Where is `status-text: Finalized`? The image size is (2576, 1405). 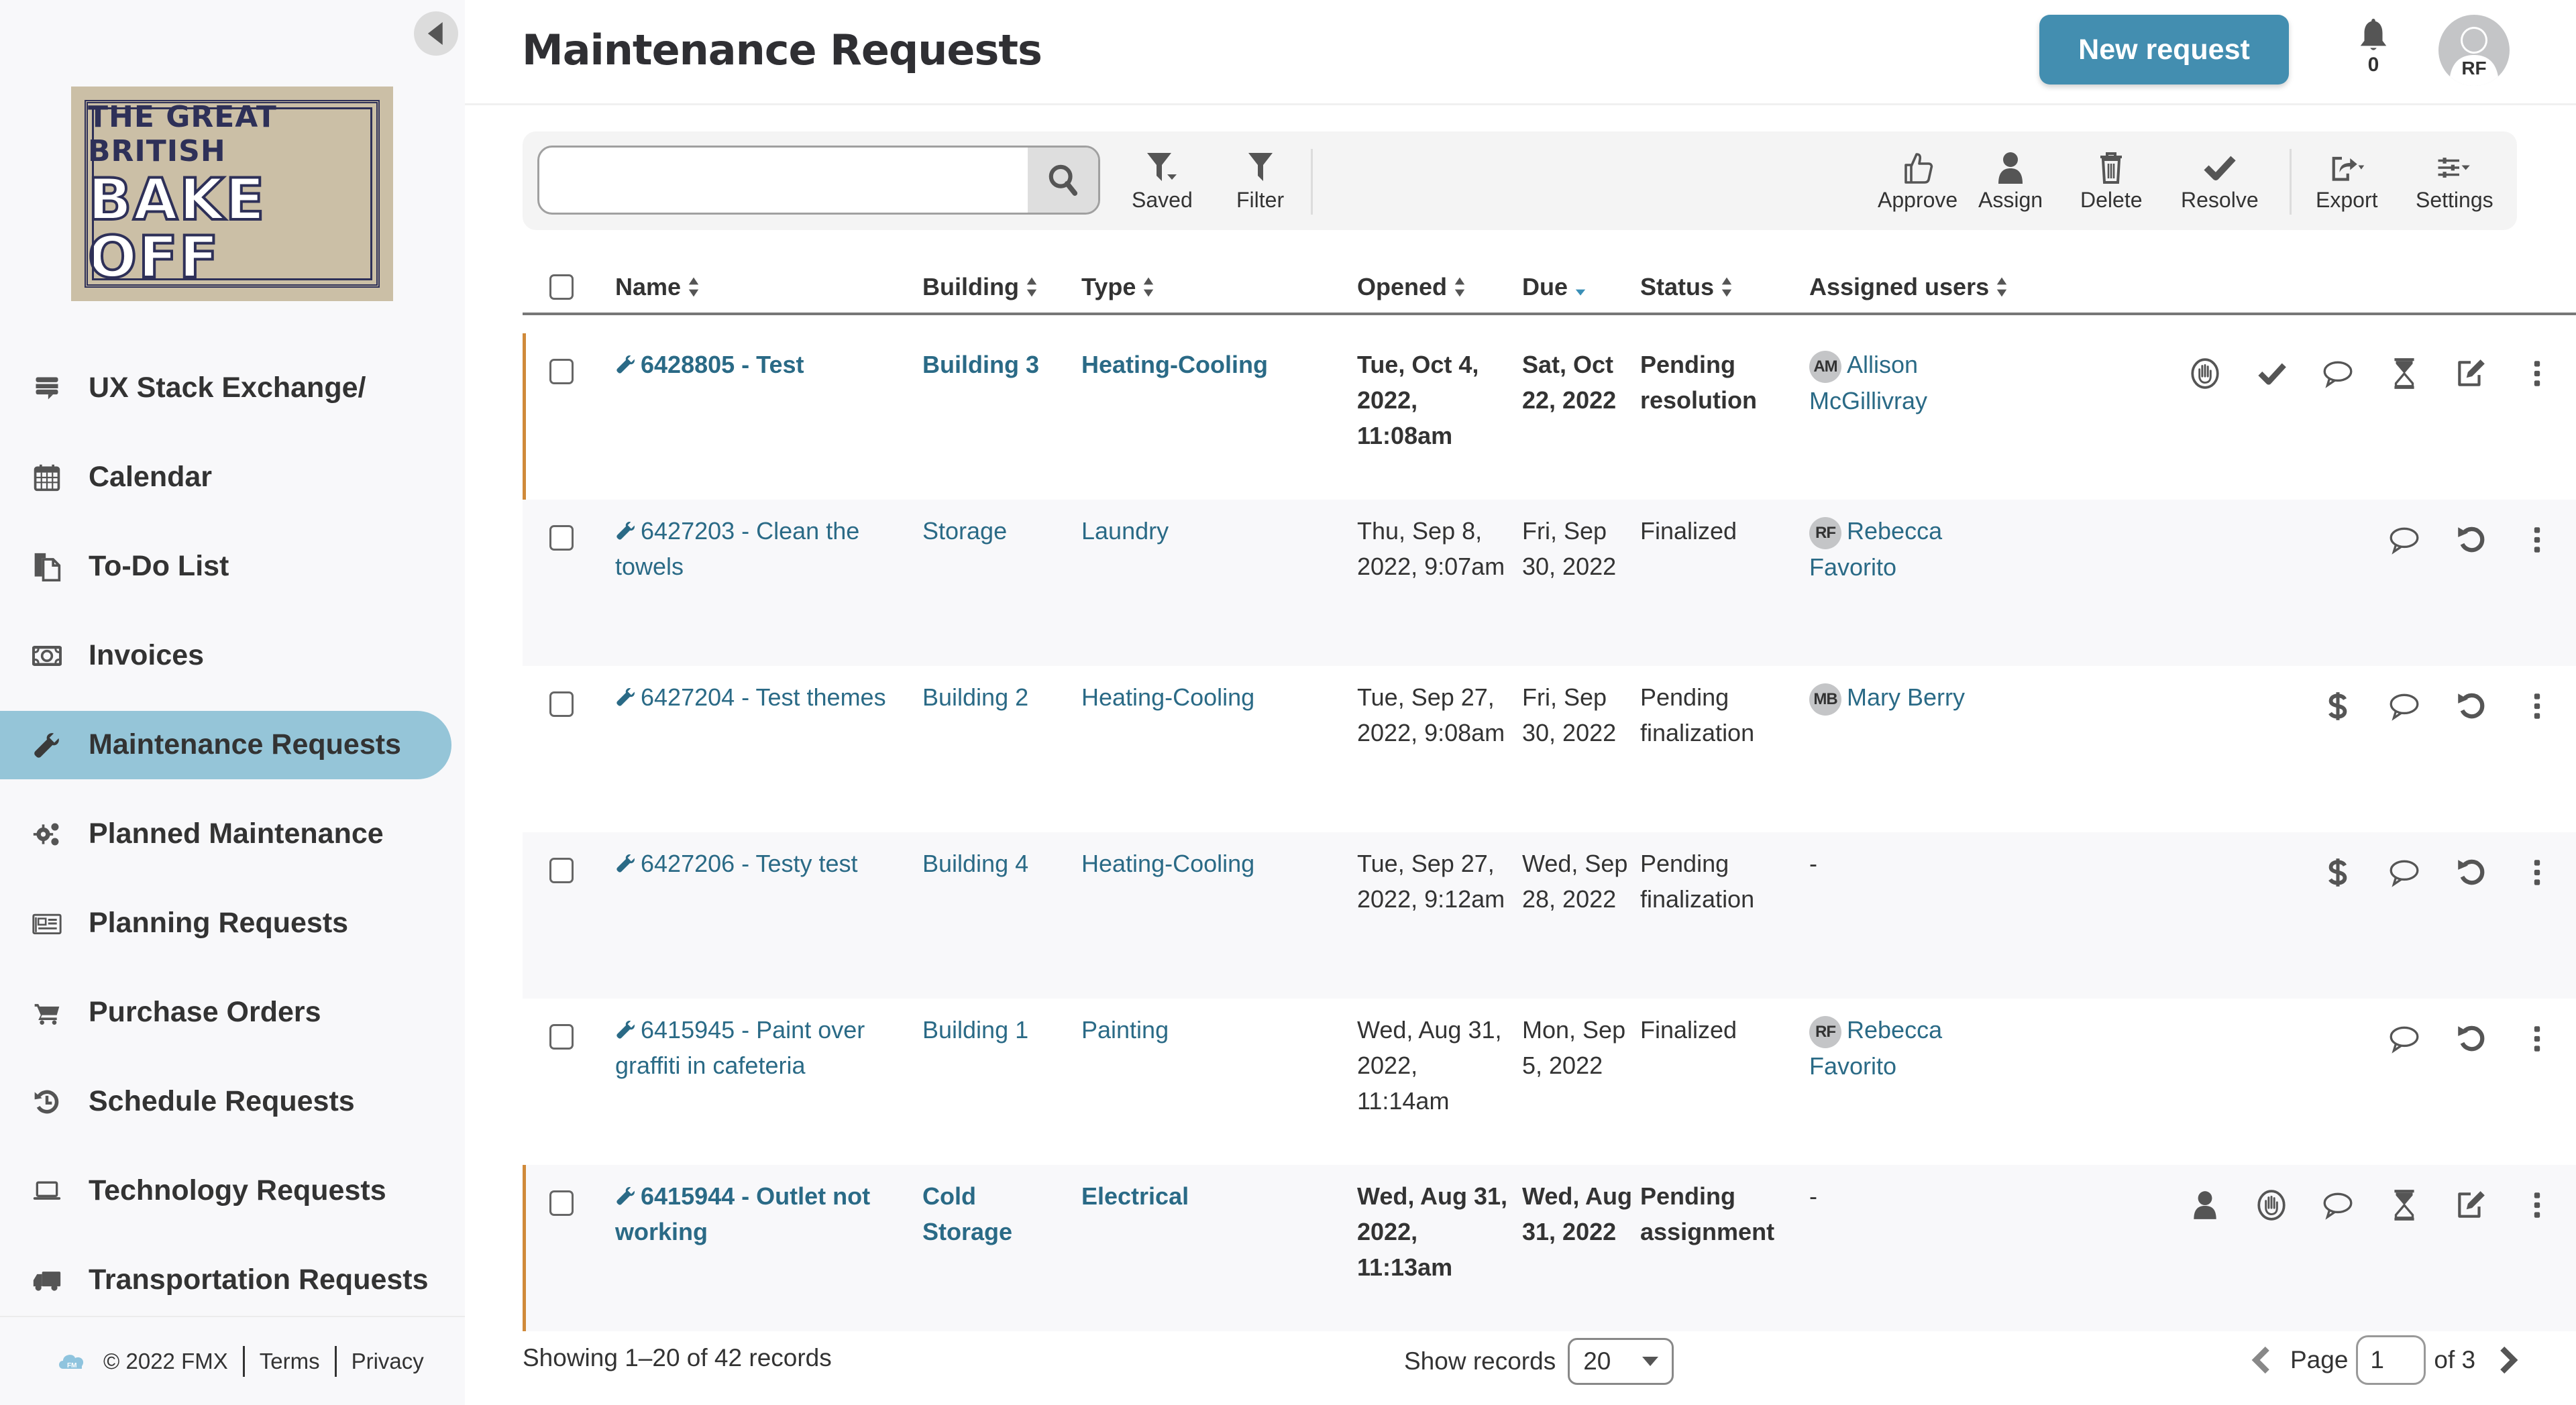 status-text: Finalized is located at coordinates (1688, 1030).